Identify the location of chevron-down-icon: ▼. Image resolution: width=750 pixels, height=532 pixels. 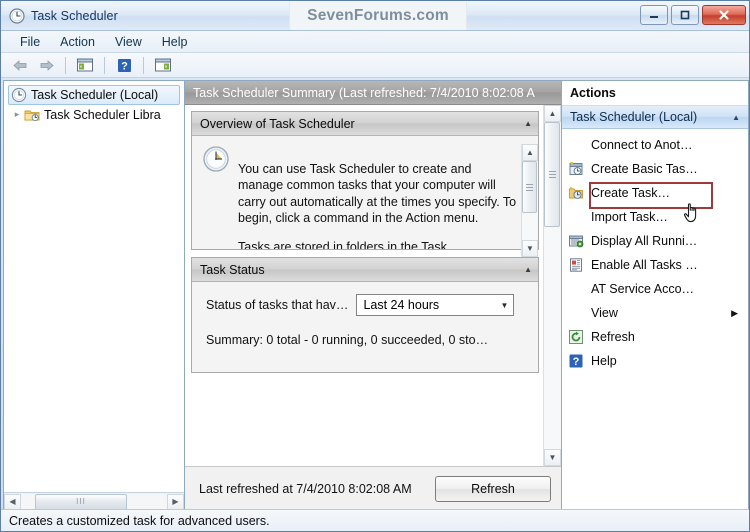
(505, 305).